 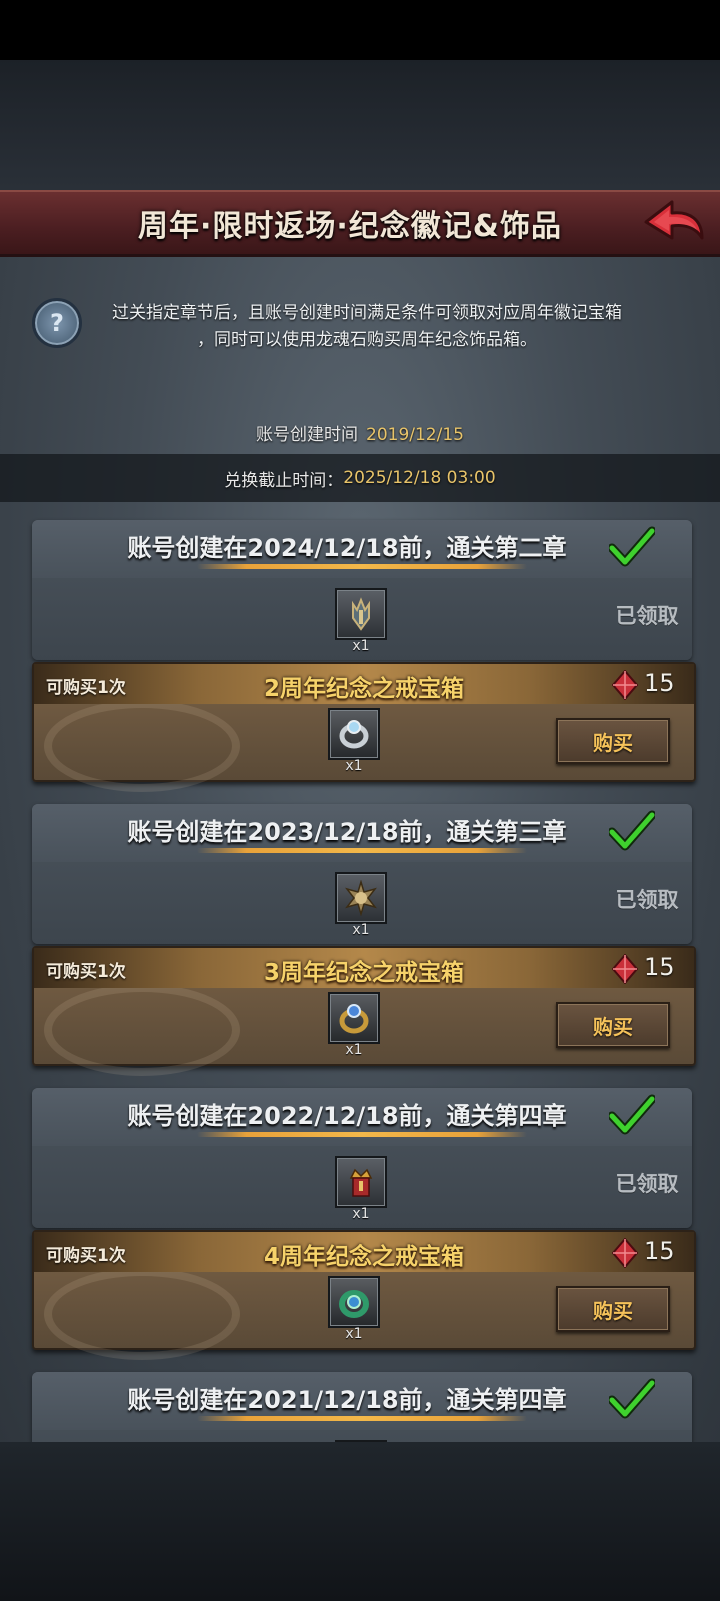 What do you see at coordinates (367, 313) in the screenshot?
I see `description-line-1: 过关指定章节后，且账号创建时间满足条件可领取对应周年徽记宝箱` at bounding box center [367, 313].